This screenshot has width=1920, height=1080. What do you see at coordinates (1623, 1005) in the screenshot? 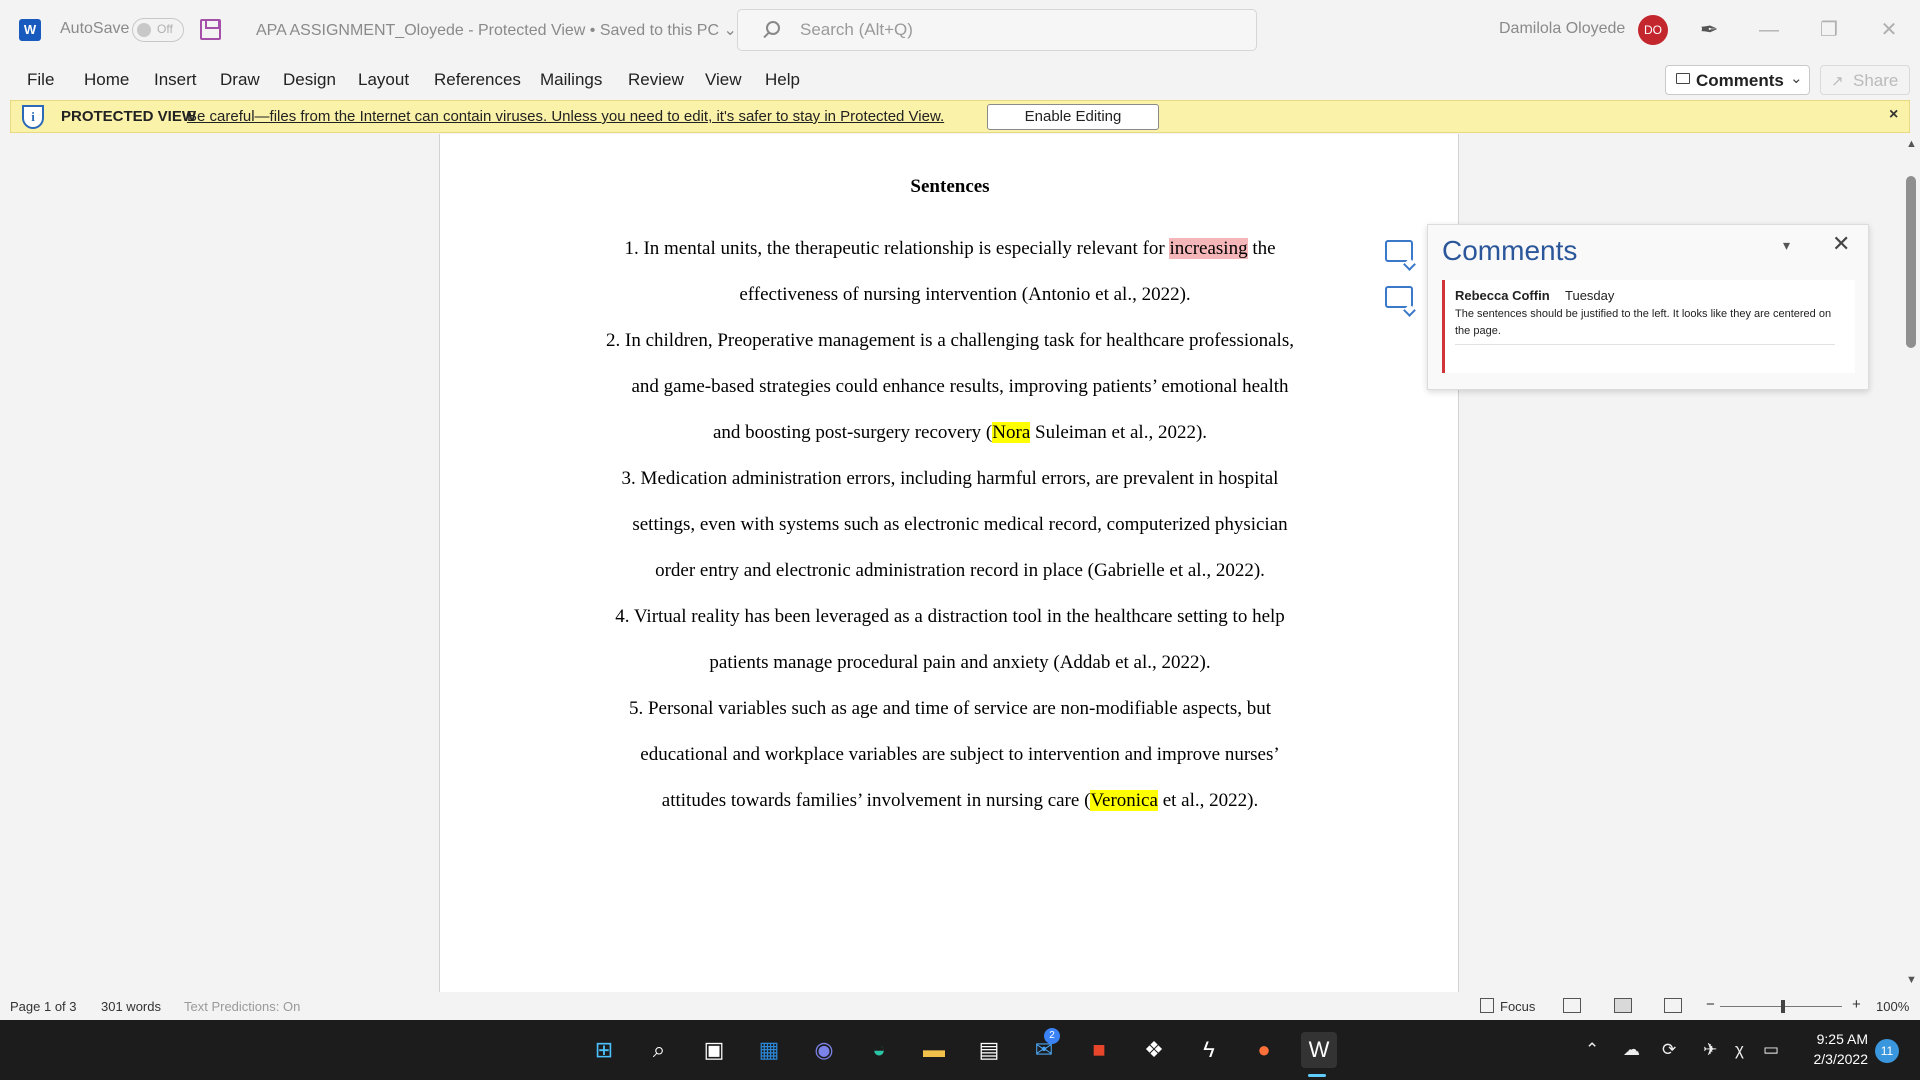
I see `print-layout-icon` at bounding box center [1623, 1005].